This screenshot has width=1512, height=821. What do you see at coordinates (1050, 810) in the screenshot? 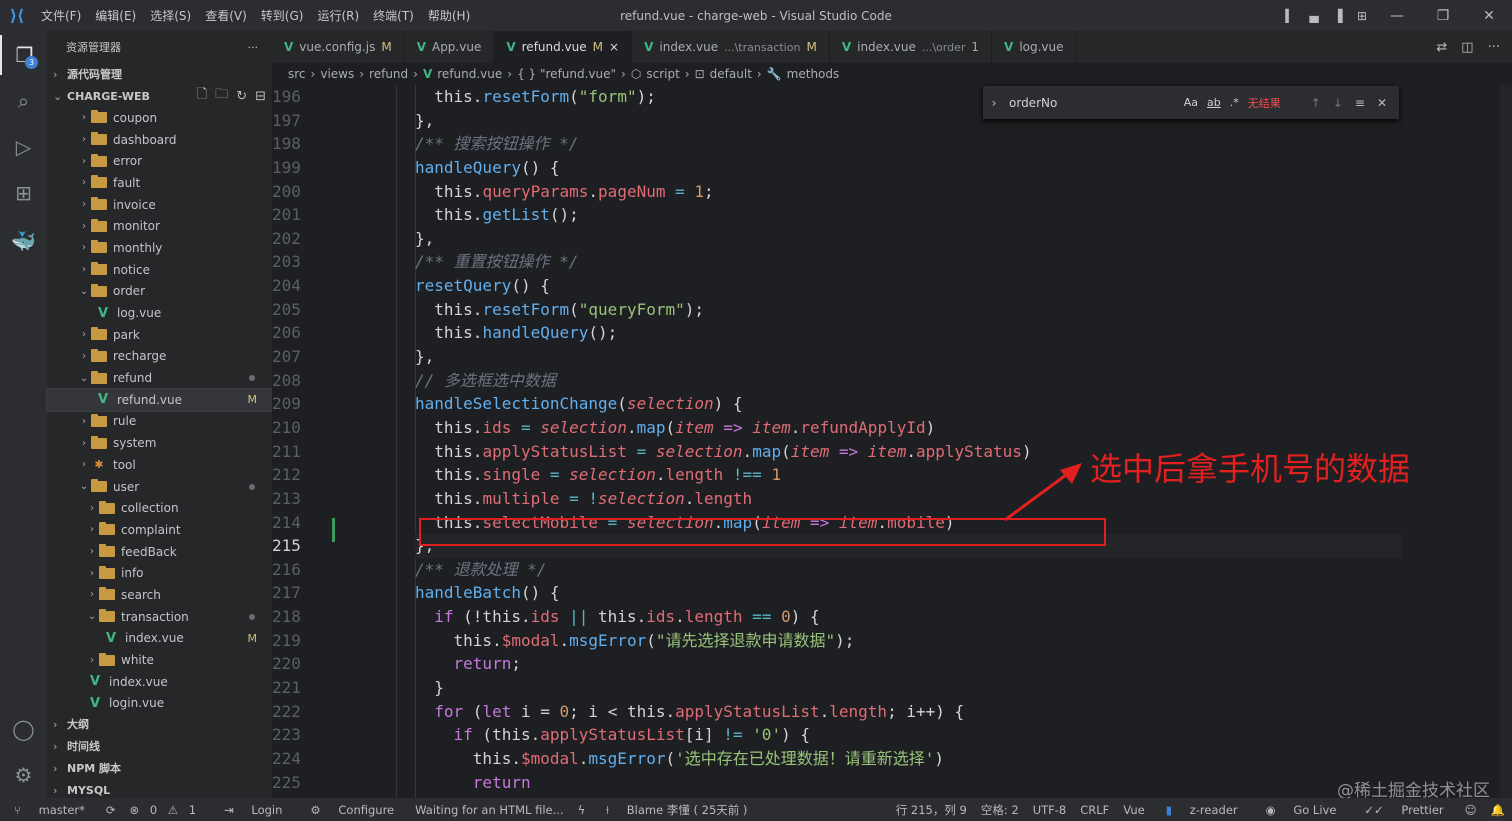
I see `encoding: UTF-8` at bounding box center [1050, 810].